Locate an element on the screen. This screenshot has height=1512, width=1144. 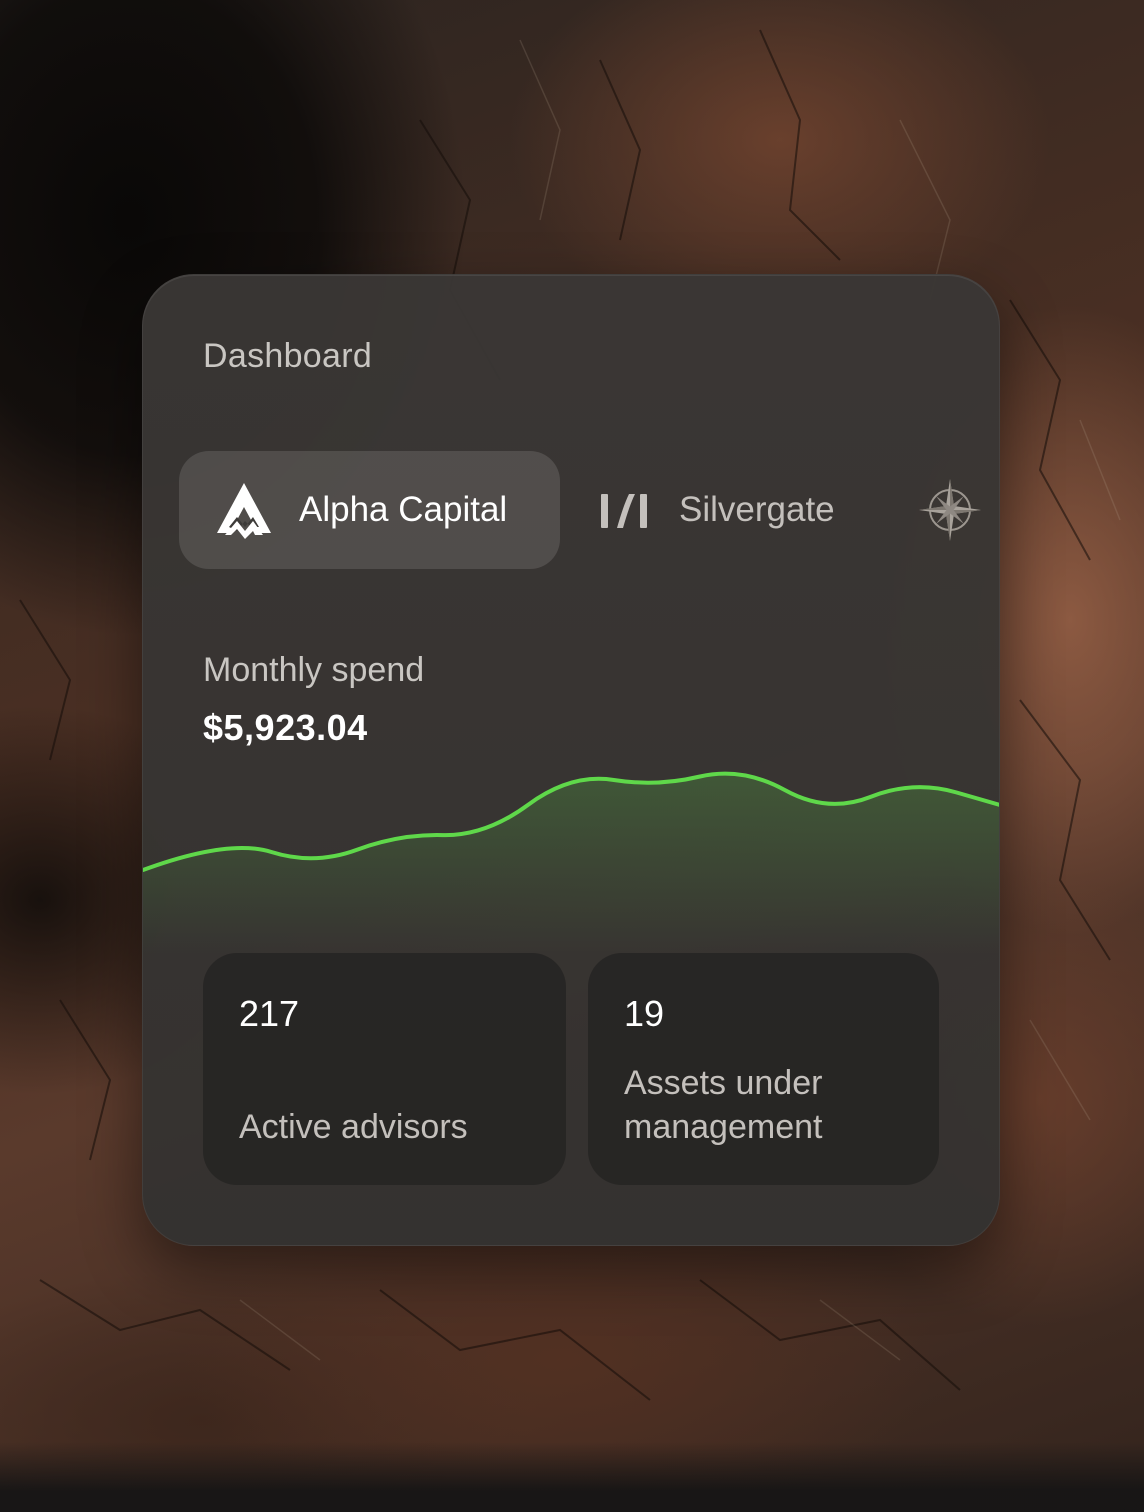
page-title: Dashboard is located at coordinates (288, 356).